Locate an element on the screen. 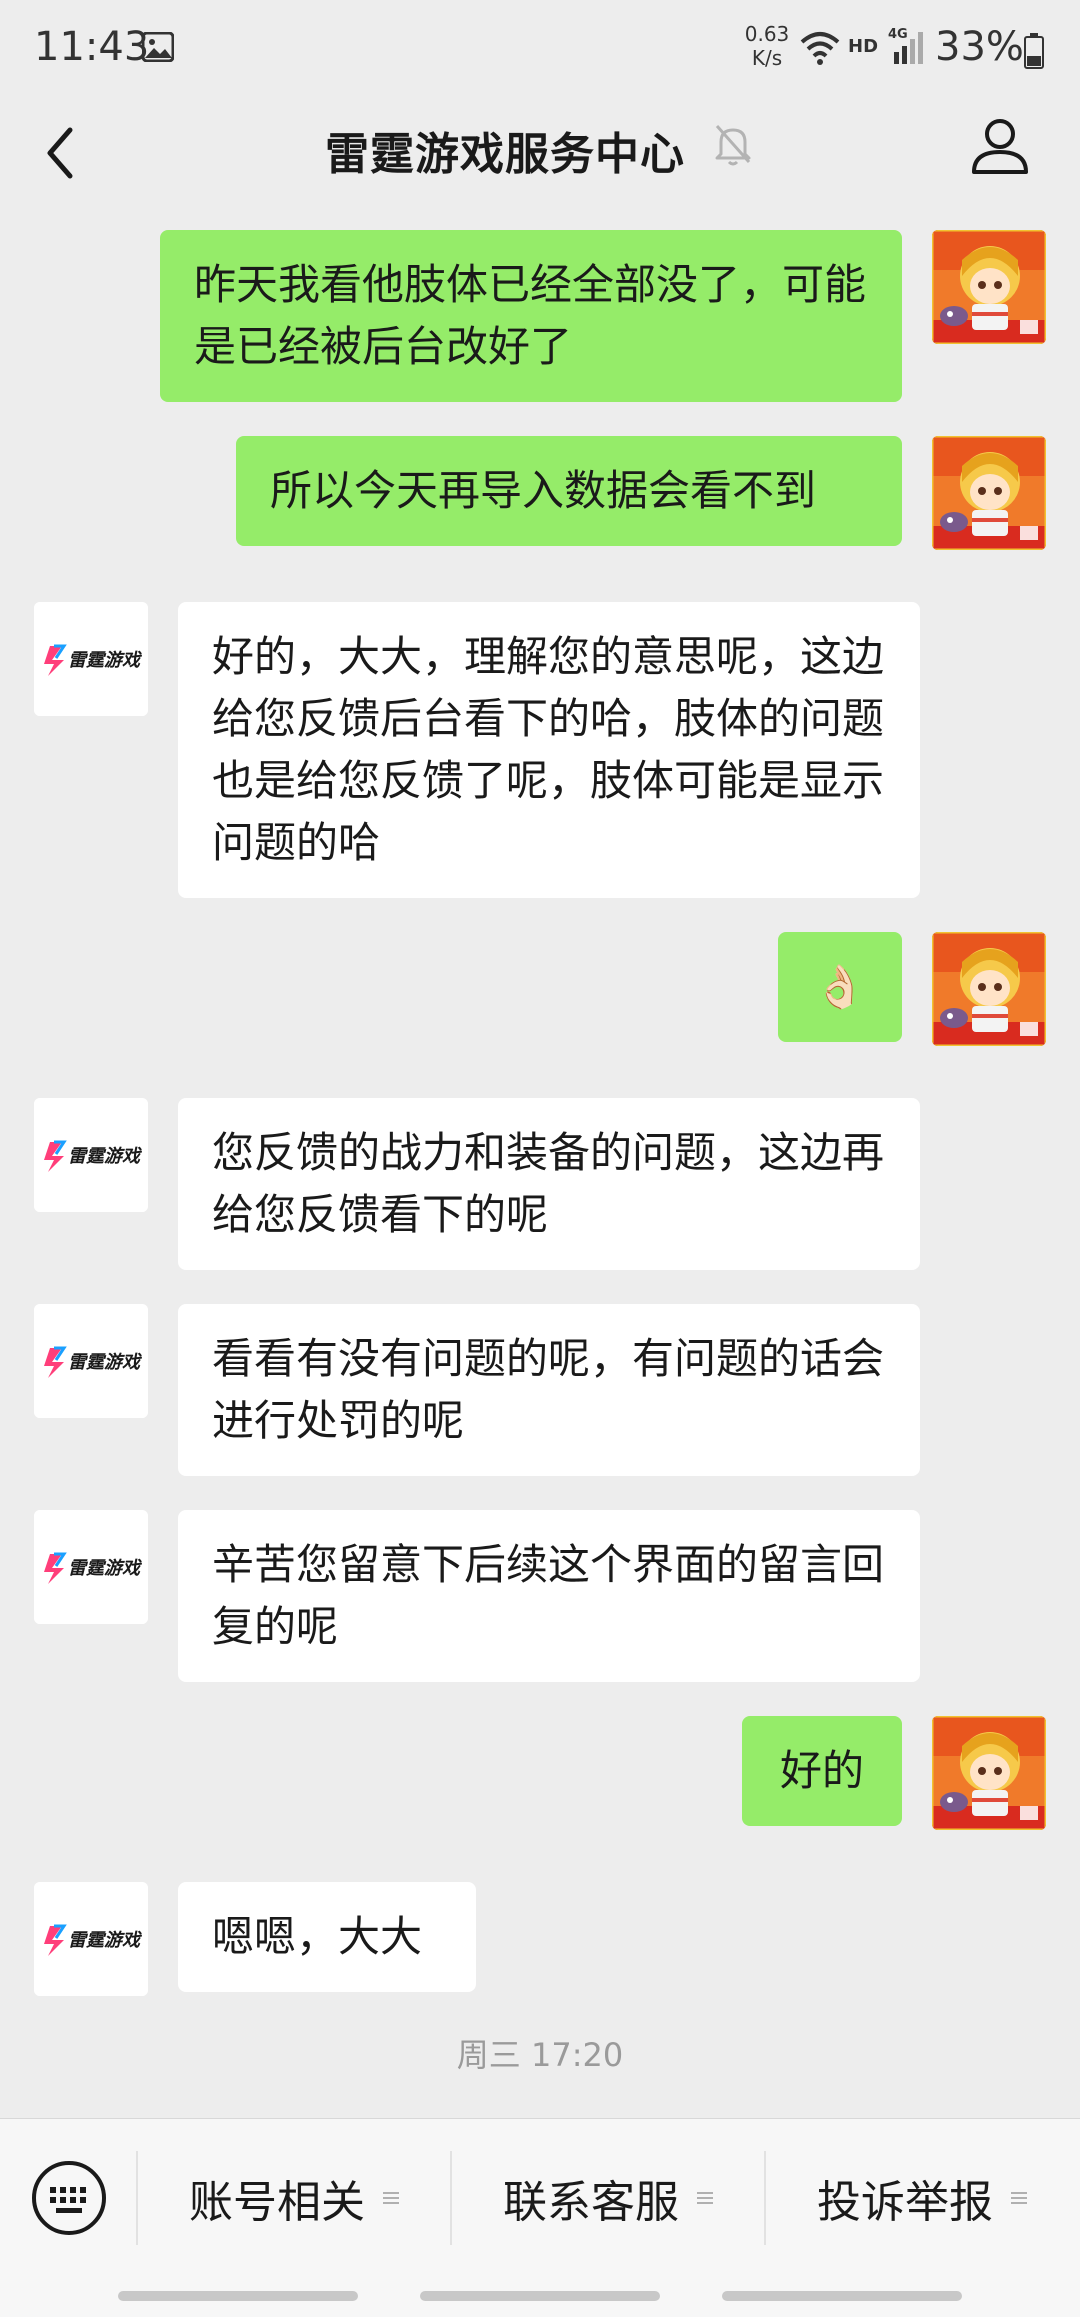 This screenshot has width=1080, height=2317. sent-message-bubble: 好的 is located at coordinates (822, 1771).